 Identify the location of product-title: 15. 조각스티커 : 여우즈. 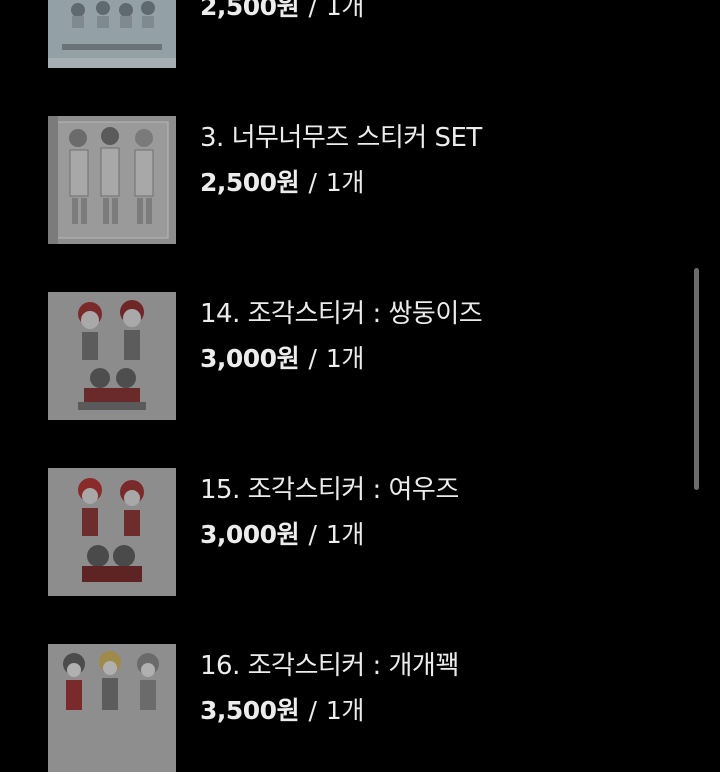
(329, 490).